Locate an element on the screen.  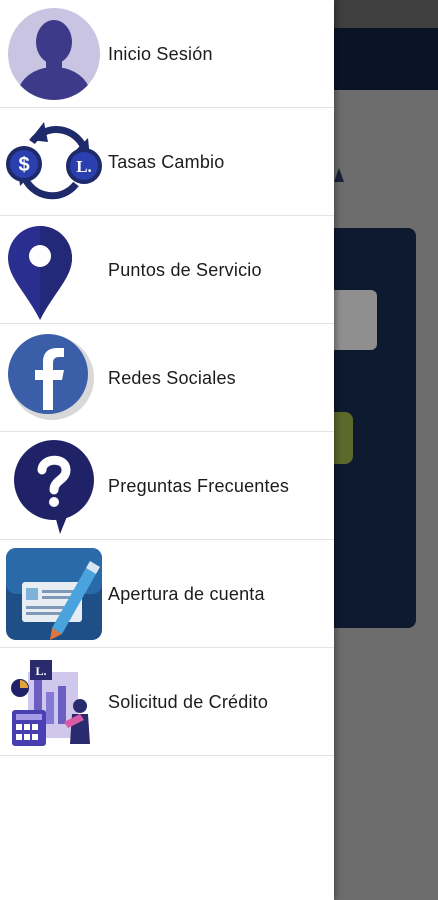
menu-item-preguntas-frecuentes: Preguntas Frecuentes is located at coordinates (167, 486).